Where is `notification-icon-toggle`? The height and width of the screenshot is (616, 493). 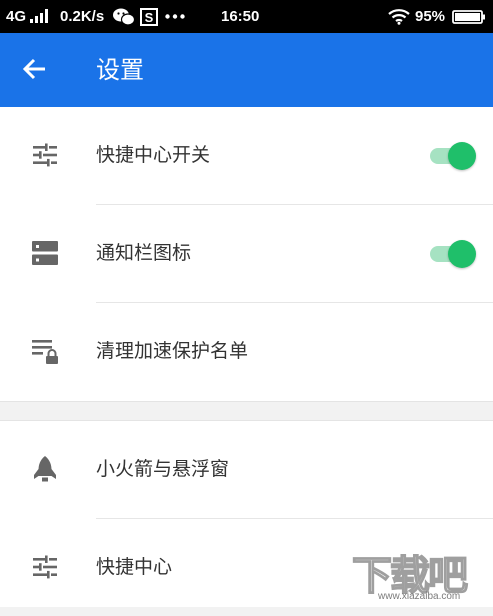
notification-icon-toggle is located at coordinates (453, 254).